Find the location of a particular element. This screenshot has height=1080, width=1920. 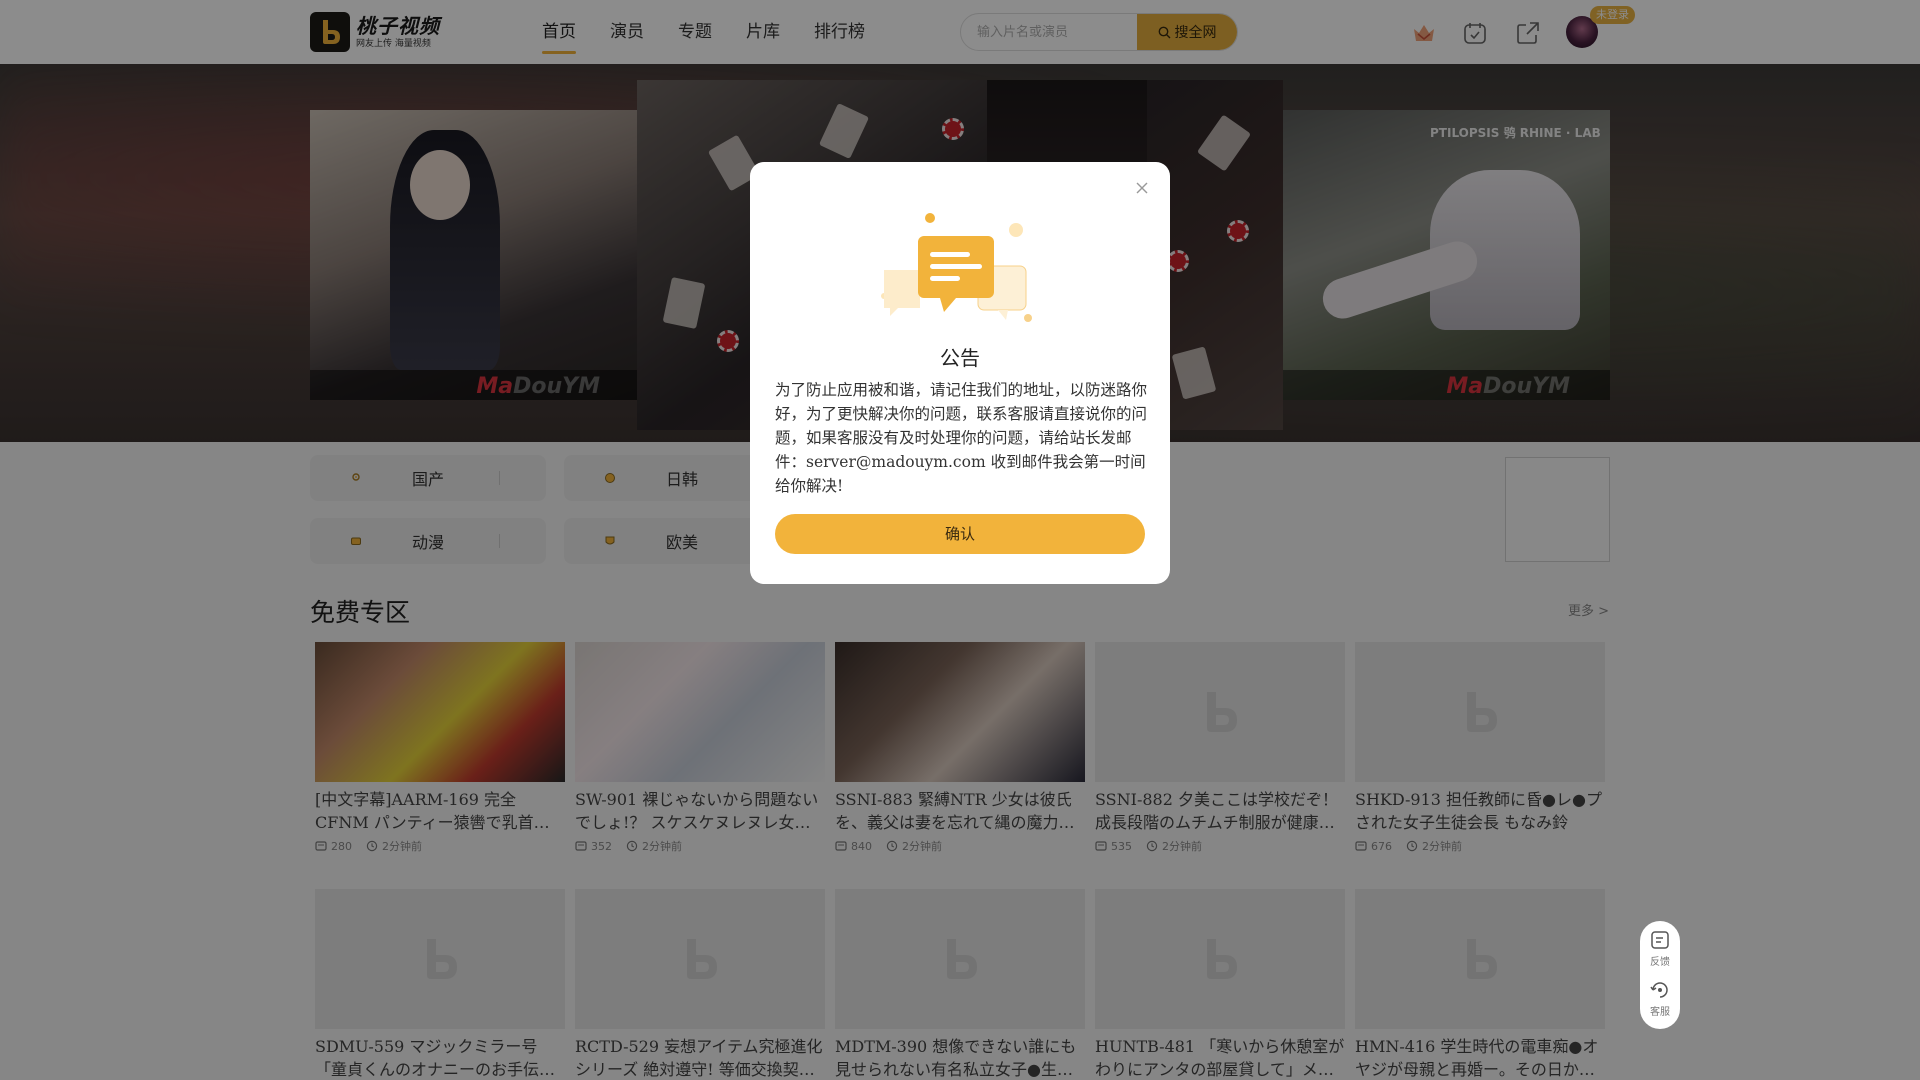

feedback-label: 反馈 is located at coordinates (1660, 962).